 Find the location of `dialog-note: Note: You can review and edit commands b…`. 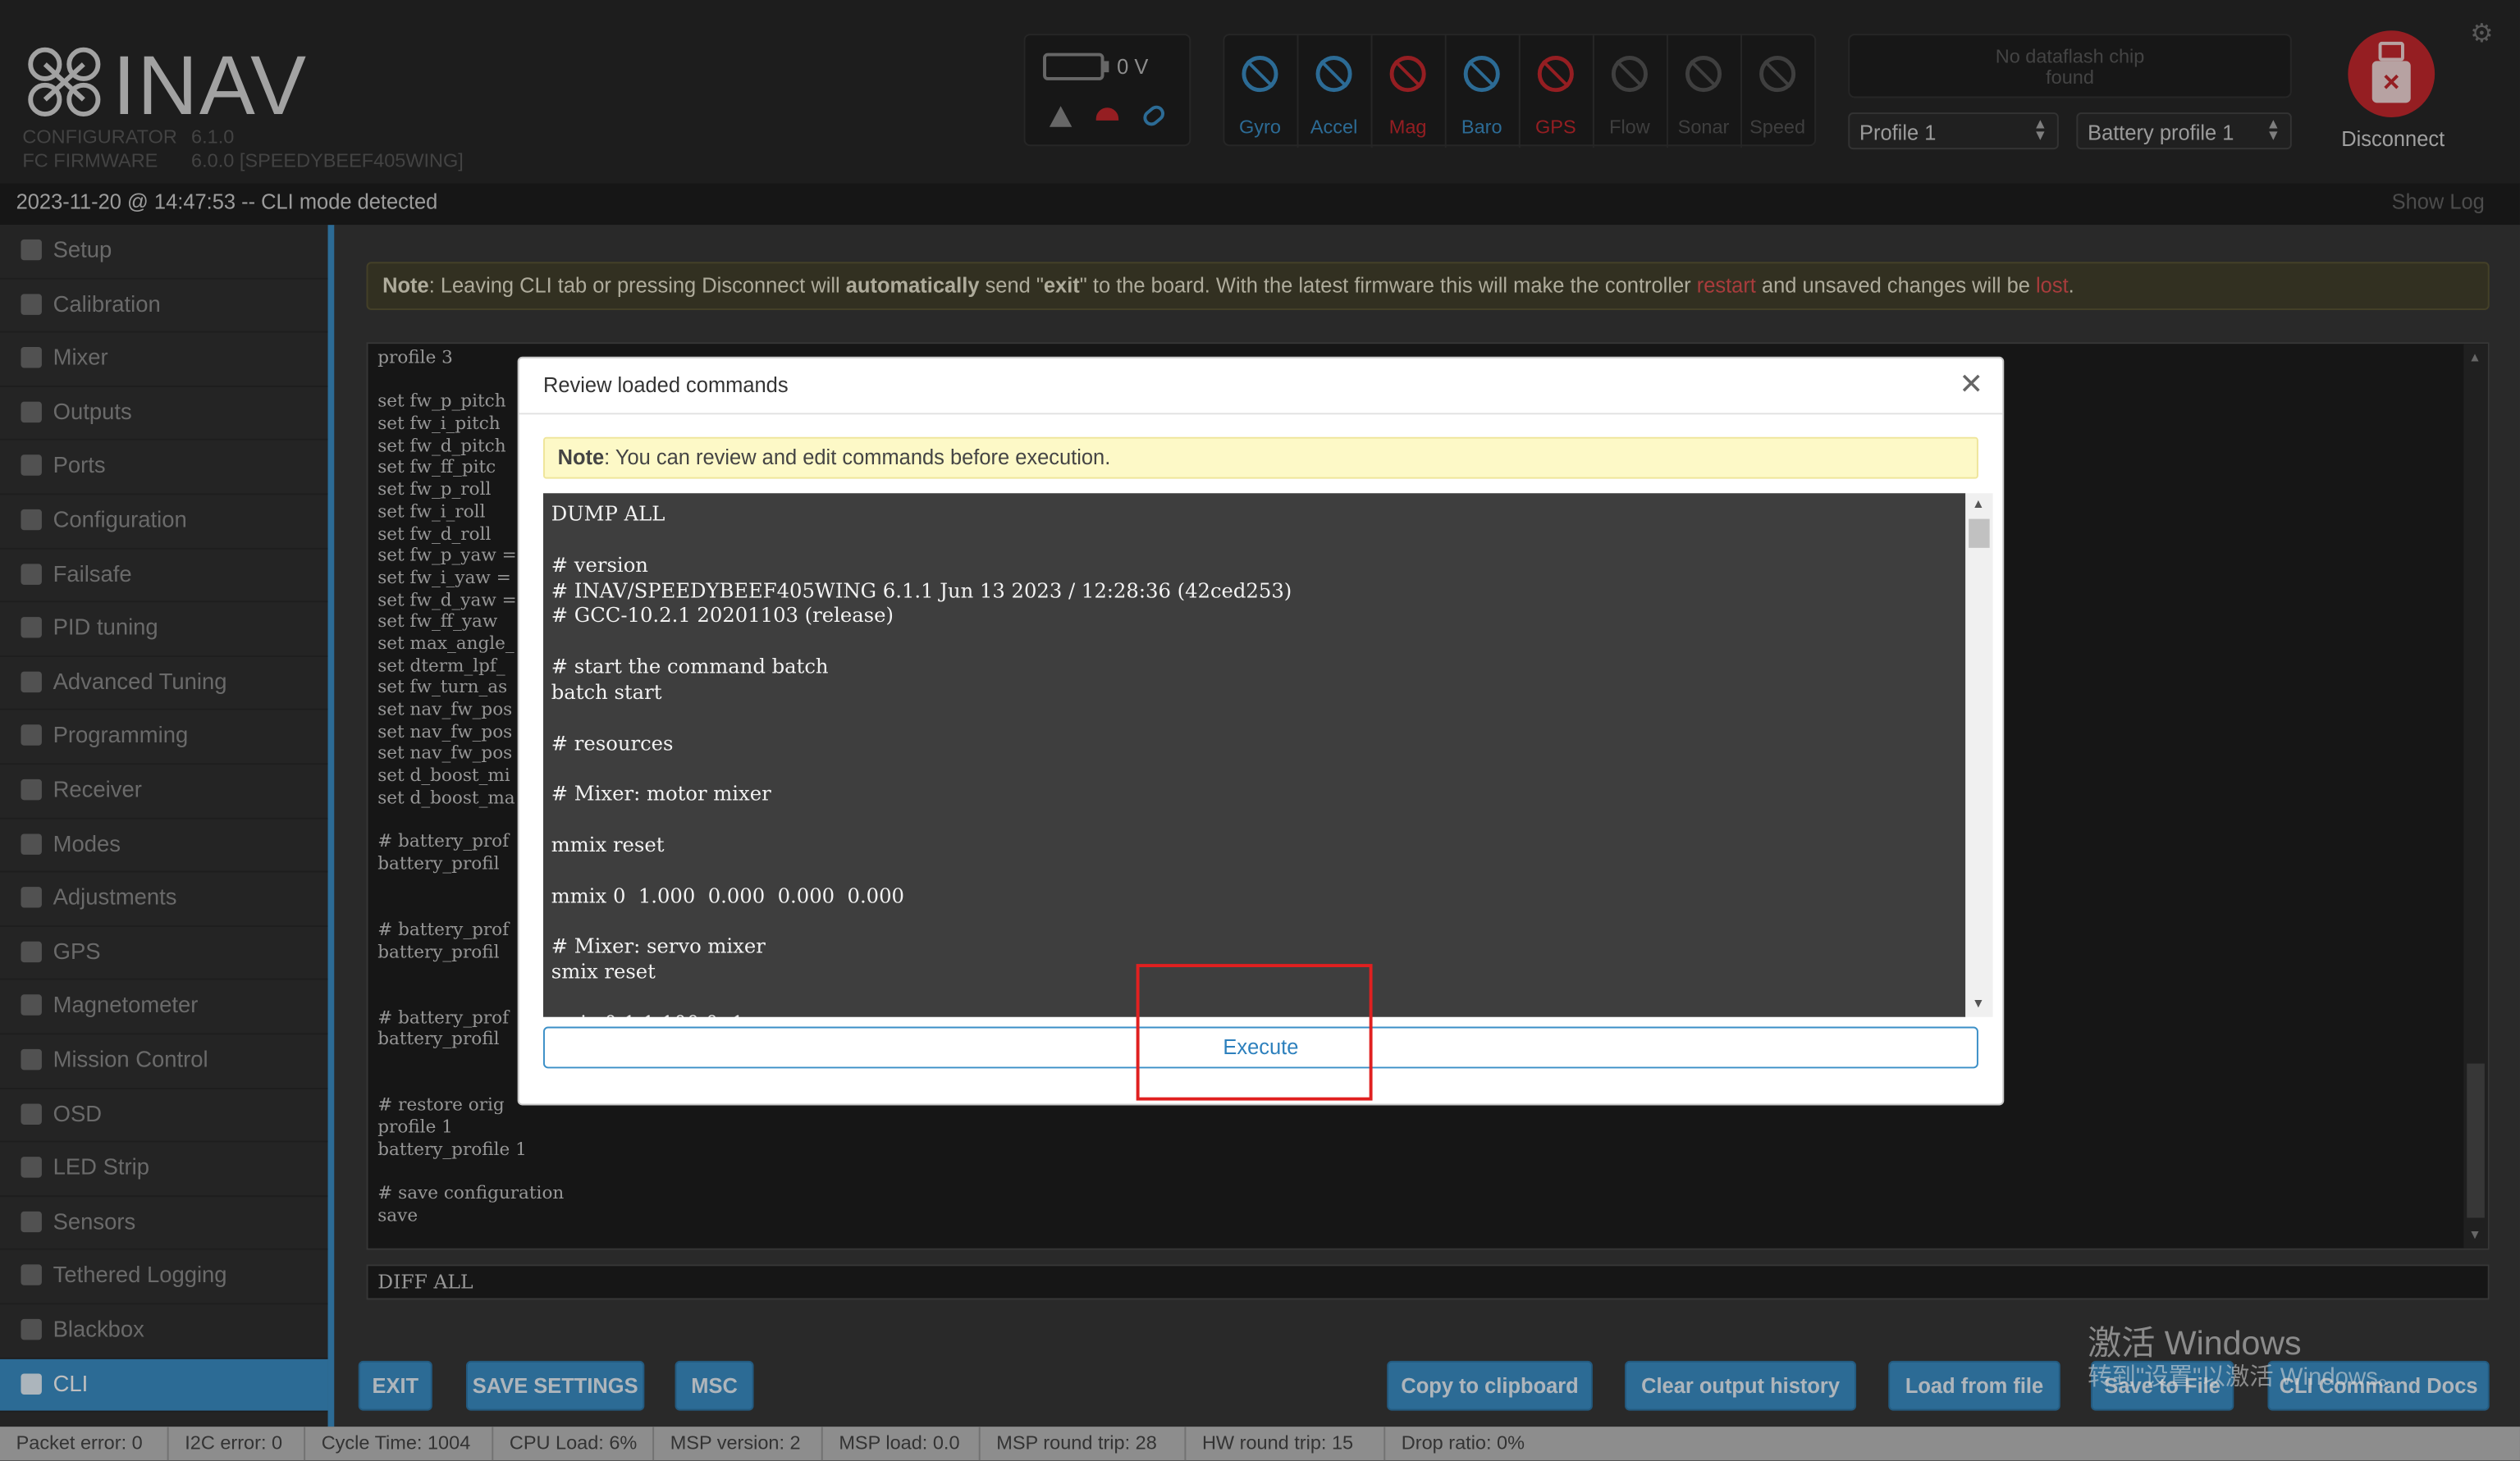

dialog-note: Note: You can review and edit commands b… is located at coordinates (1260, 457).